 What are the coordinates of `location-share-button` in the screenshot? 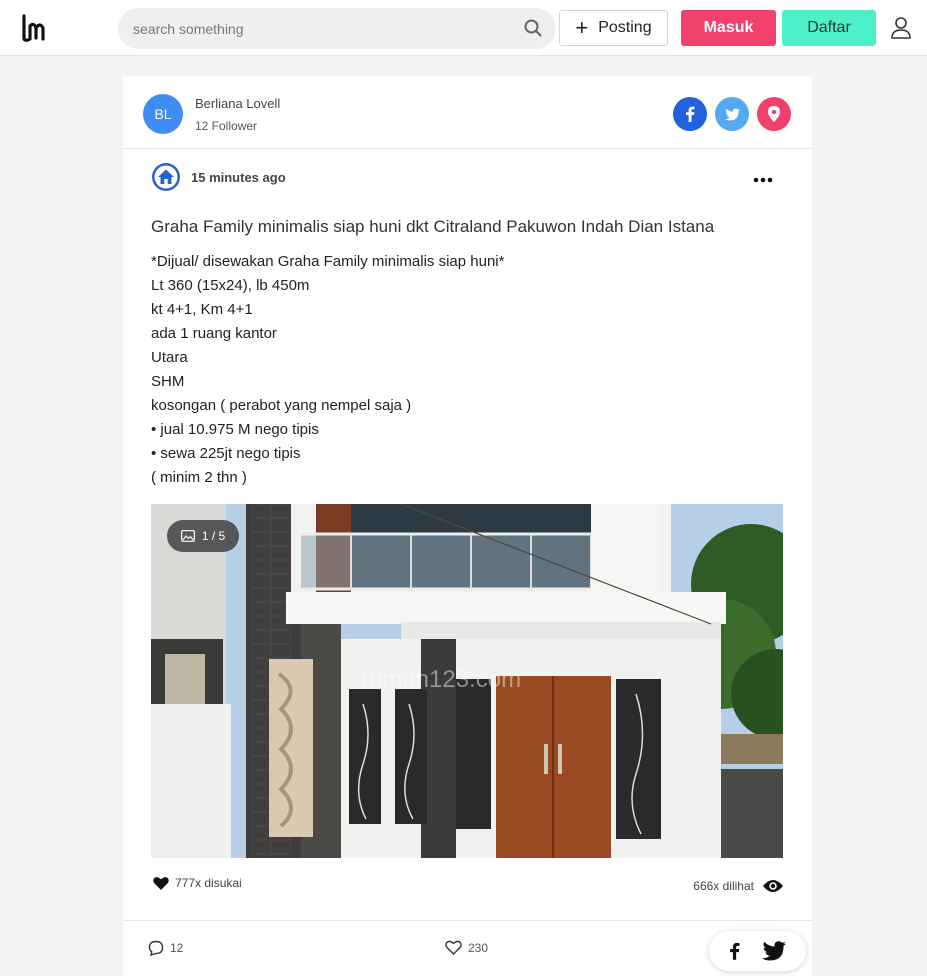 It's located at (774, 114).